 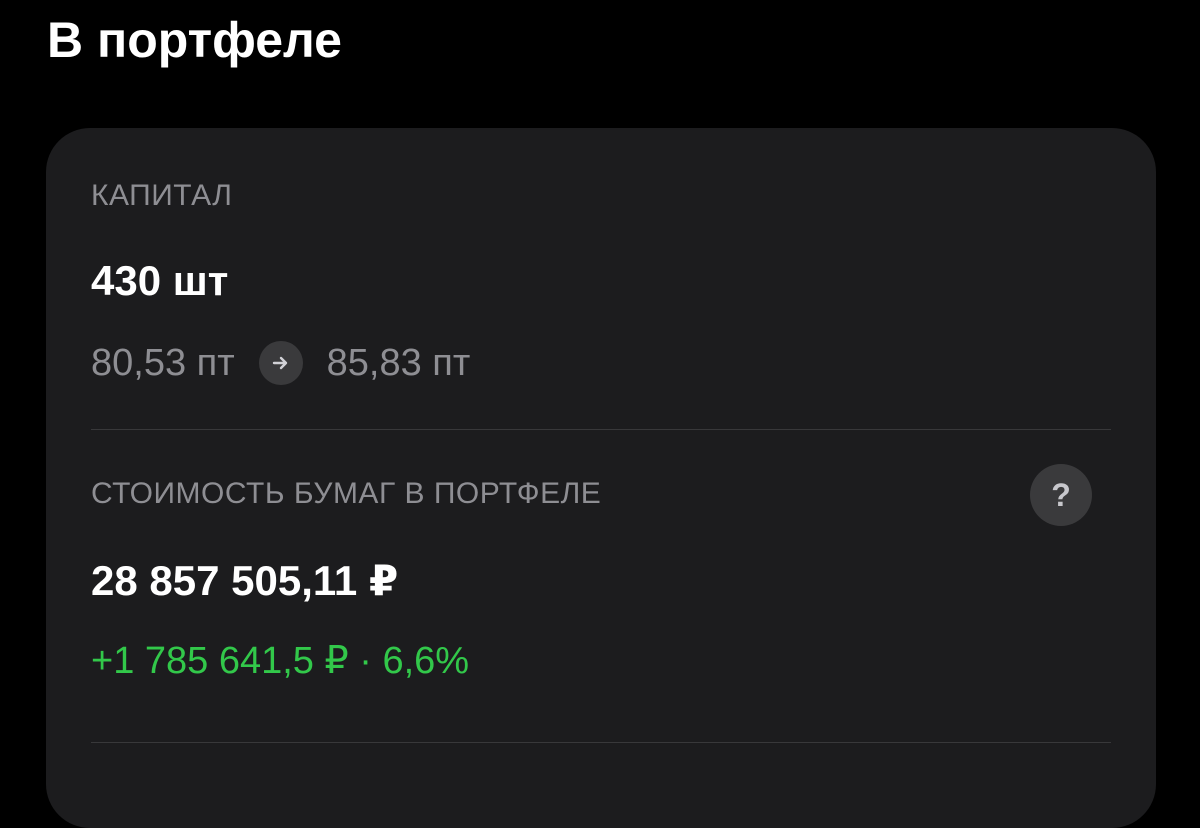 What do you see at coordinates (398, 362) in the screenshot?
I see `price-to: 85,83 пт` at bounding box center [398, 362].